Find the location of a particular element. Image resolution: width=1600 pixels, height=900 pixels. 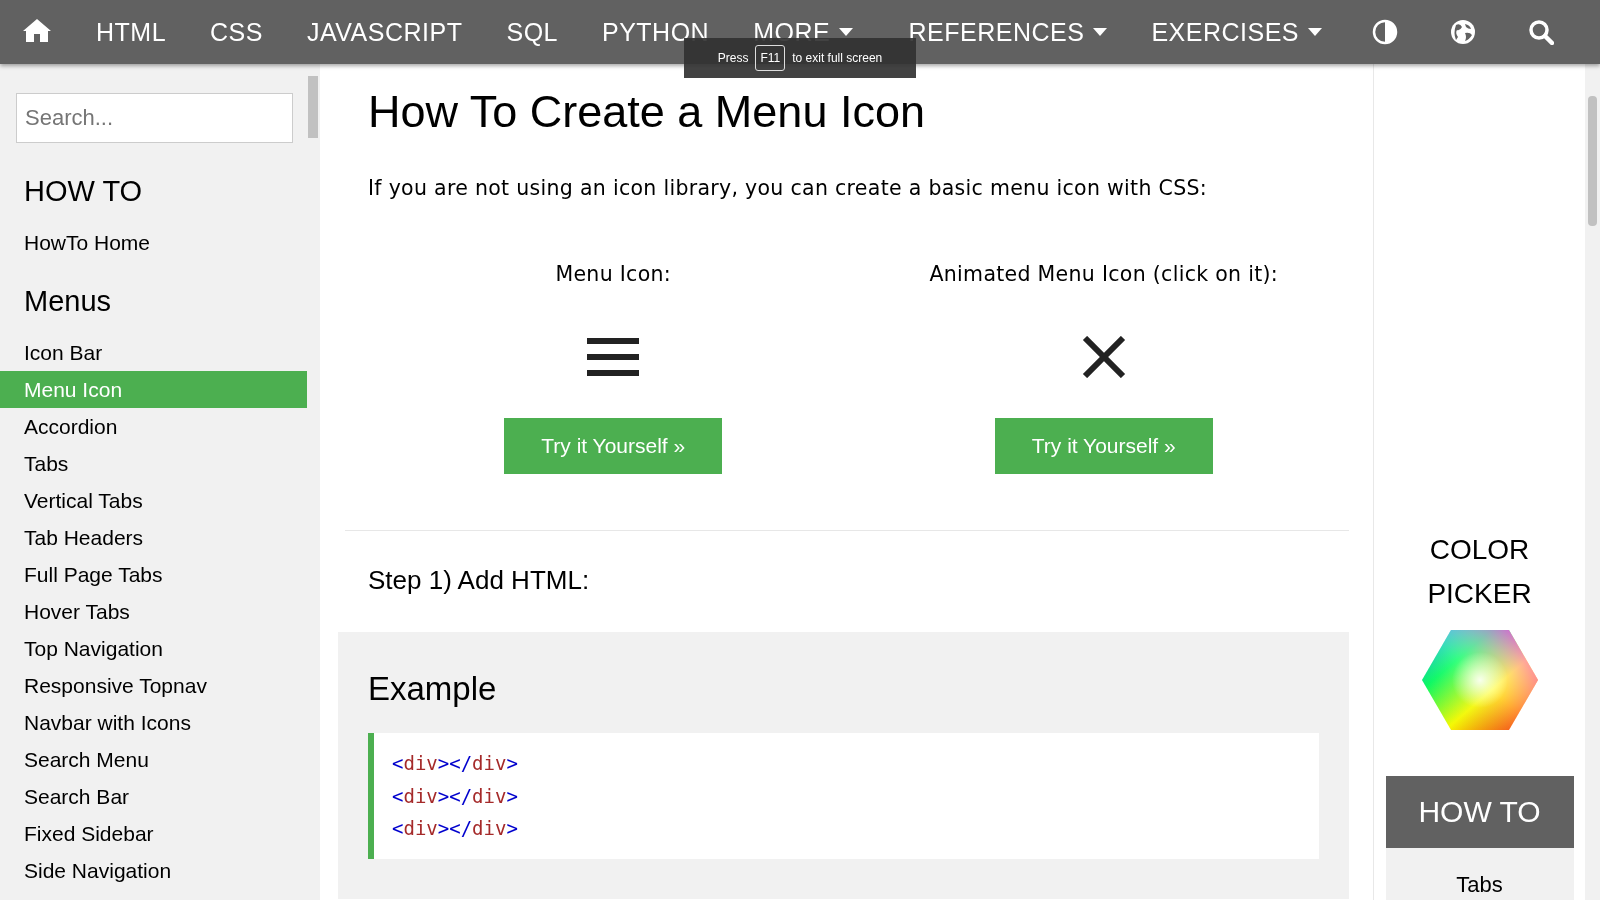

home-icon is located at coordinates (37, 30).